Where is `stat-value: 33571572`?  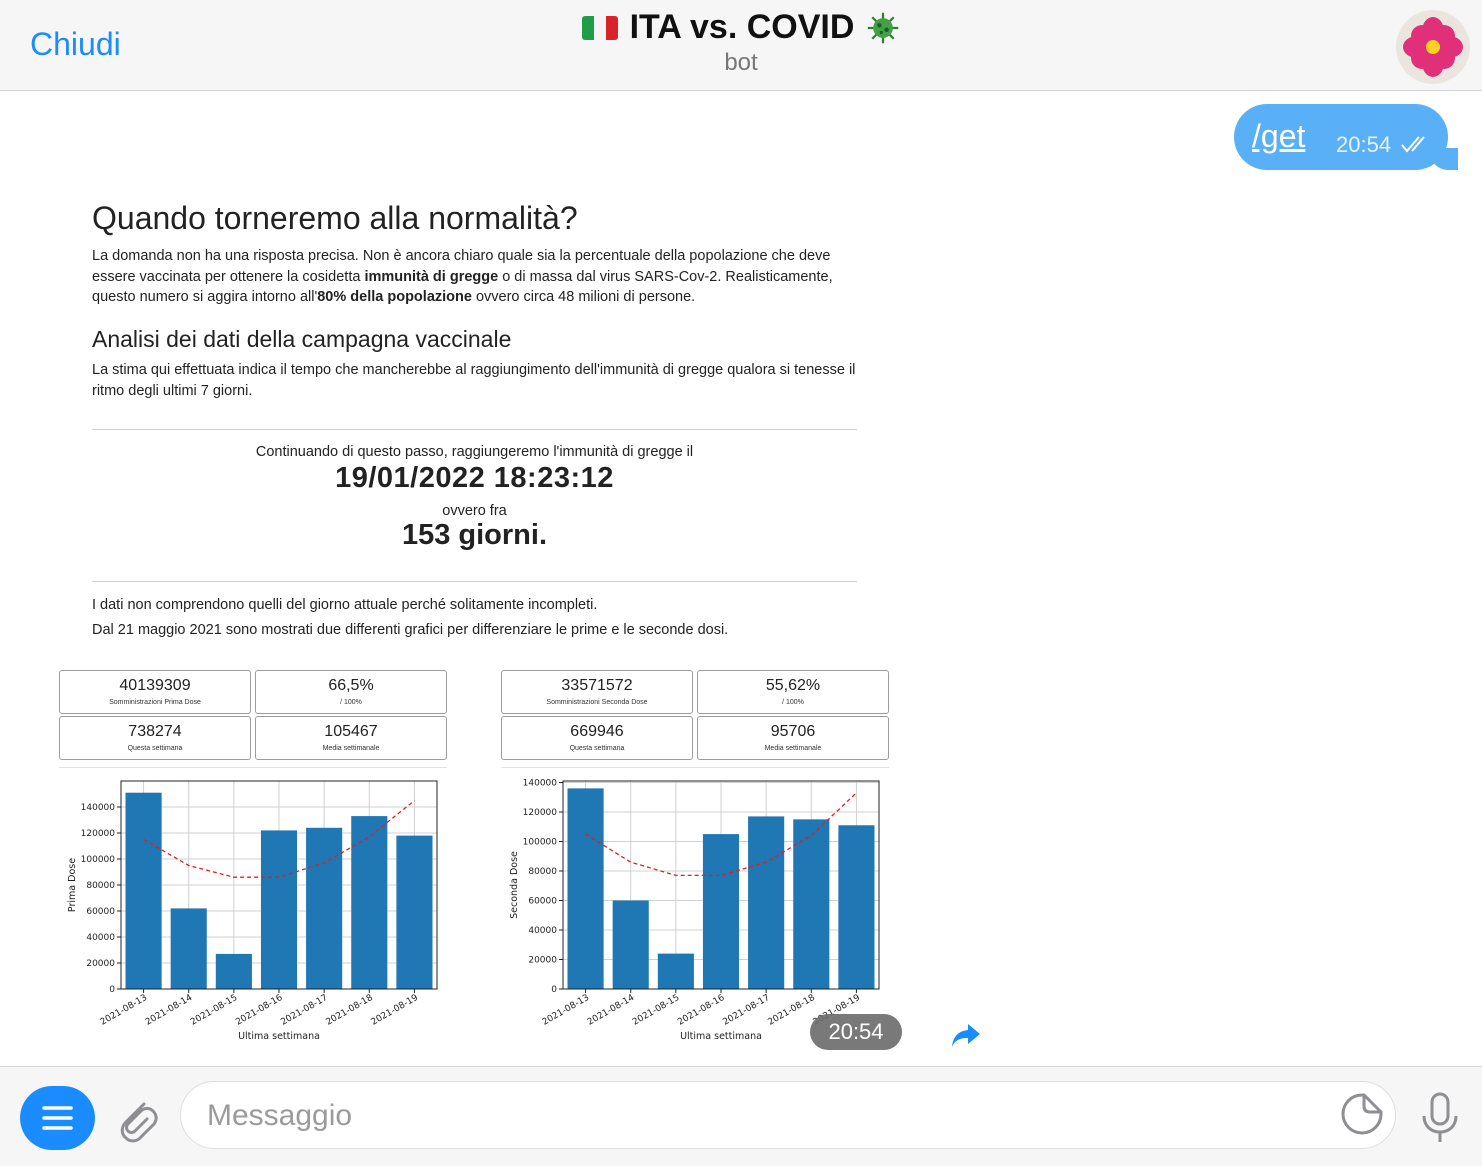
stat-value: 33571572 is located at coordinates (597, 685).